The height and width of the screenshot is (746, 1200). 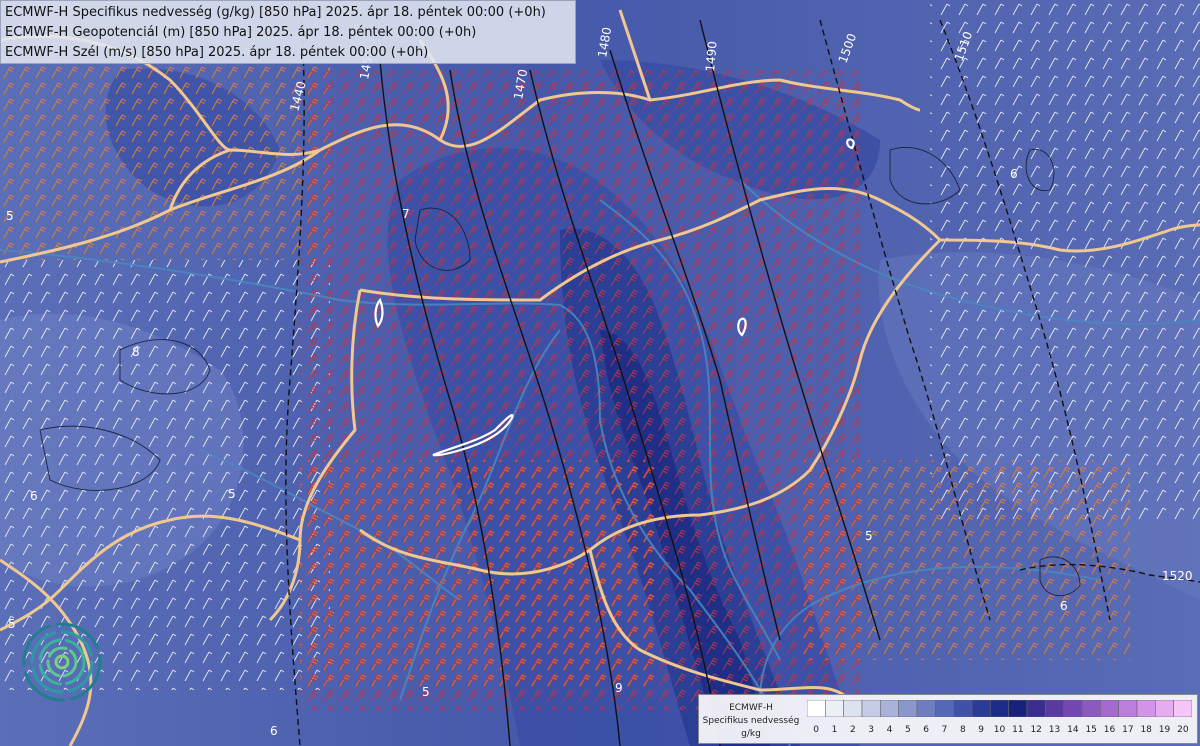 I want to click on legend-unit: g/kg, so click(x=751, y=734).